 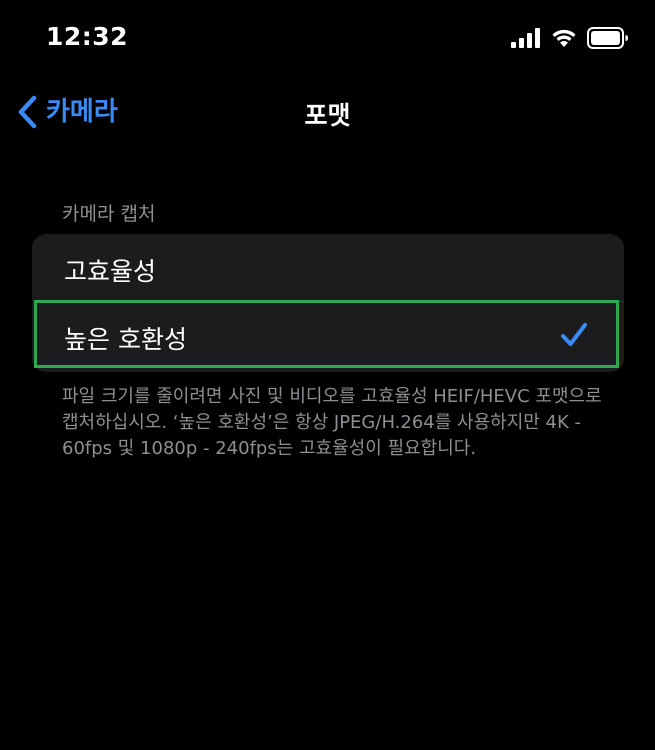 What do you see at coordinates (525, 38) in the screenshot?
I see `cellular-signal-icon` at bounding box center [525, 38].